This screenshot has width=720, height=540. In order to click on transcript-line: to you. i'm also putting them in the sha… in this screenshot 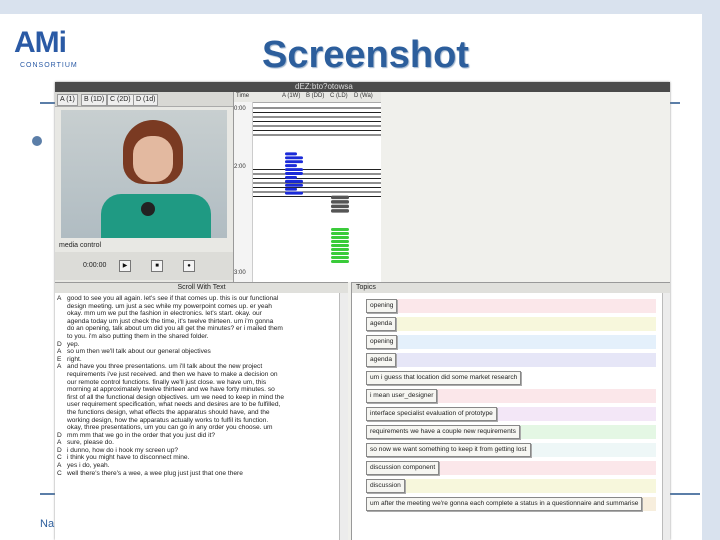, I will do `click(198, 337)`.